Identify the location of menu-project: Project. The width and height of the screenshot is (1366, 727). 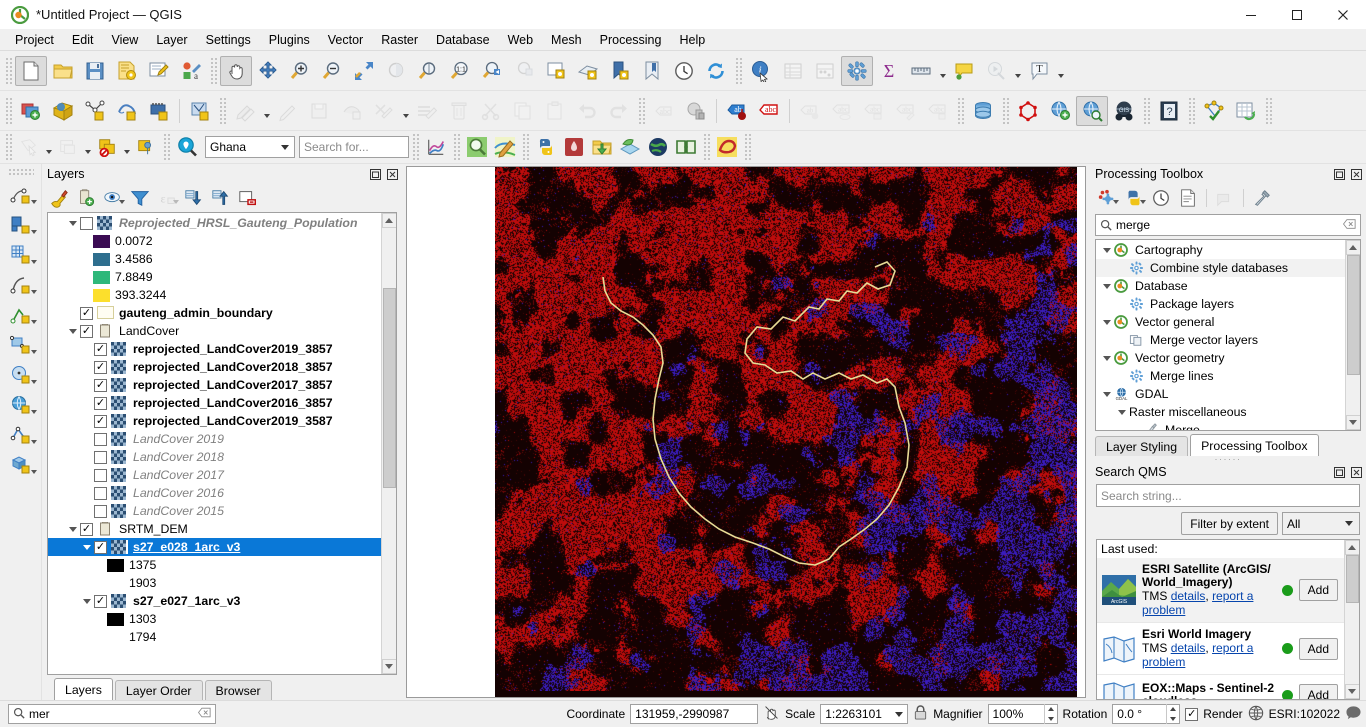
(34, 40).